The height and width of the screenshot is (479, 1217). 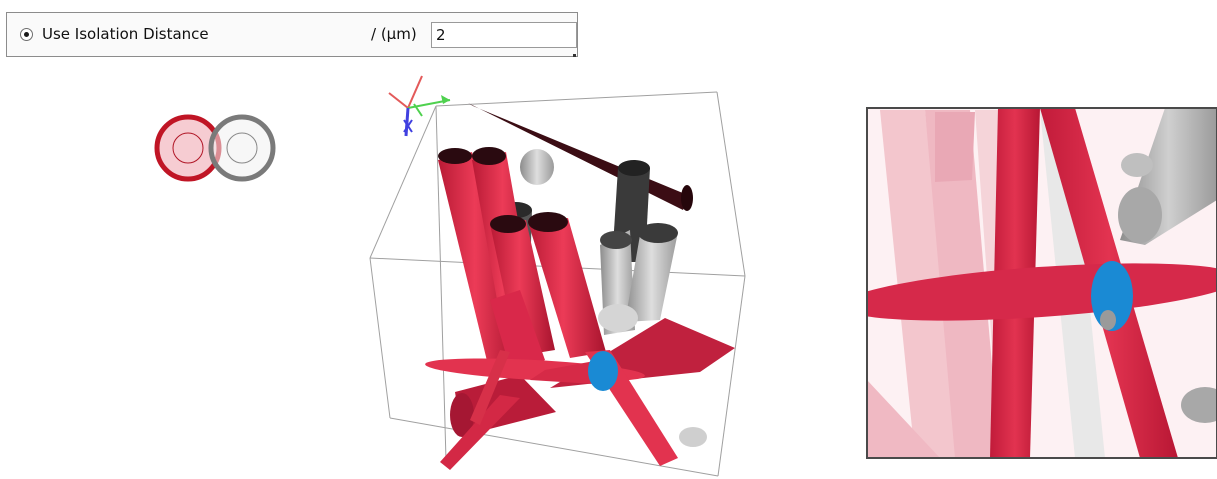 What do you see at coordinates (504, 35) in the screenshot?
I see `isolation-distance-input` at bounding box center [504, 35].